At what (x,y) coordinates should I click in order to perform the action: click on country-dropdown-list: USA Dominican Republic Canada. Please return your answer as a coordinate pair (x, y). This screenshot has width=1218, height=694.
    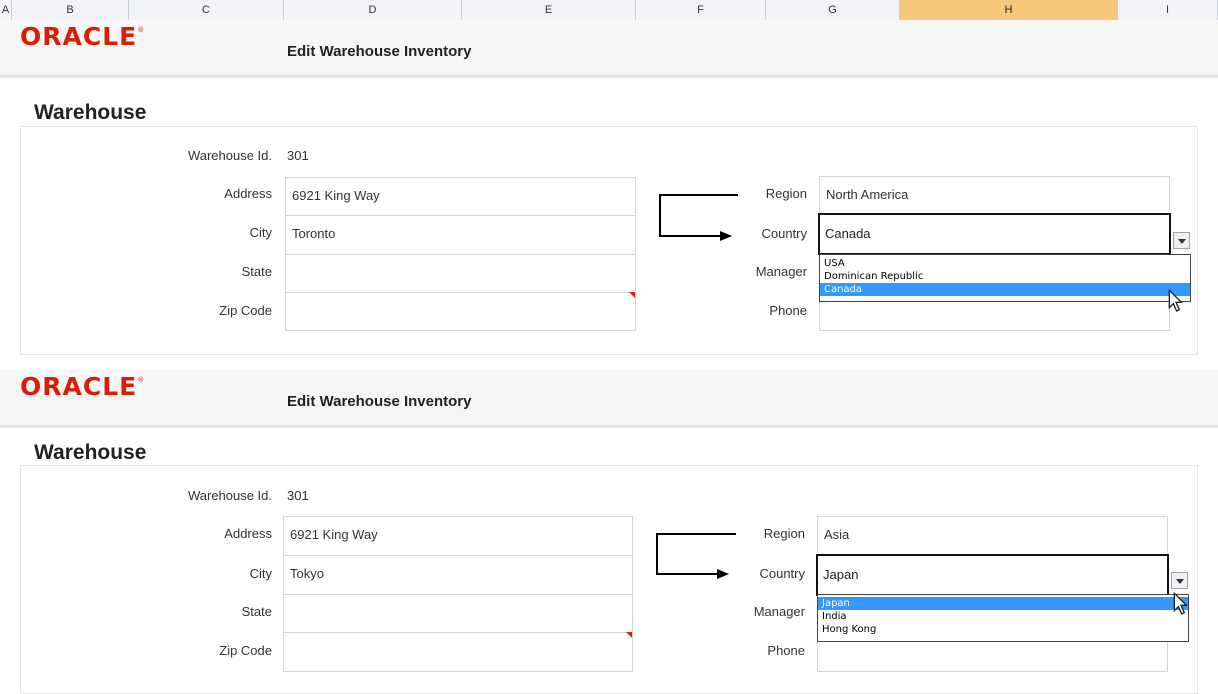
    Looking at the image, I should click on (1005, 278).